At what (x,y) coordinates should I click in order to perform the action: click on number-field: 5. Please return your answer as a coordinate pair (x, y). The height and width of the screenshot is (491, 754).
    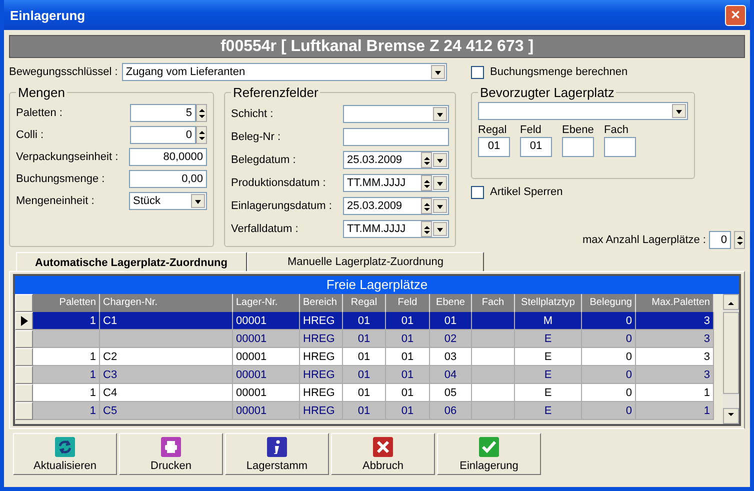
    Looking at the image, I should click on (163, 113).